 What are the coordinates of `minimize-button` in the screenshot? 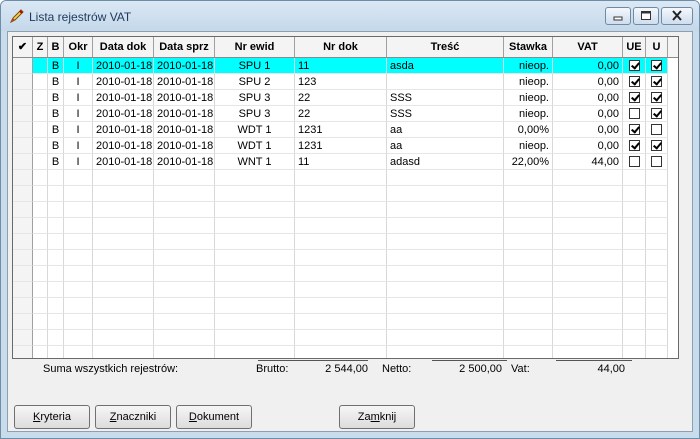 It's located at (618, 16).